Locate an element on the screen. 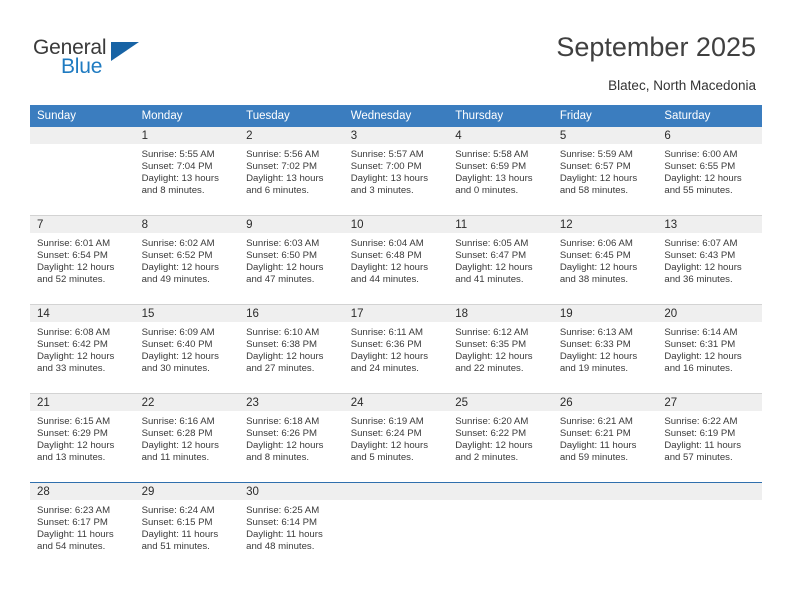 Image resolution: width=792 pixels, height=612 pixels. day-number: 17 is located at coordinates (396, 313).